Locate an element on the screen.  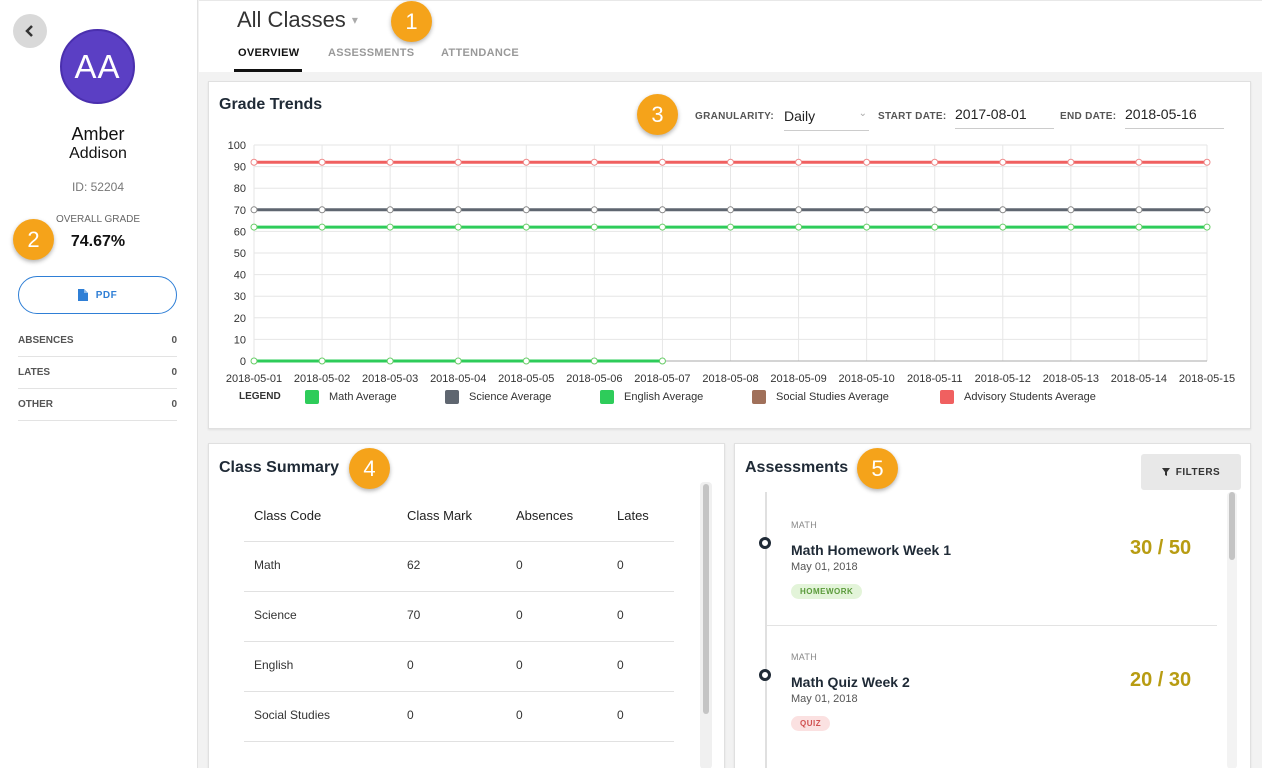
x-tick-label: 2018-05-14 is located at coordinates (1139, 379).